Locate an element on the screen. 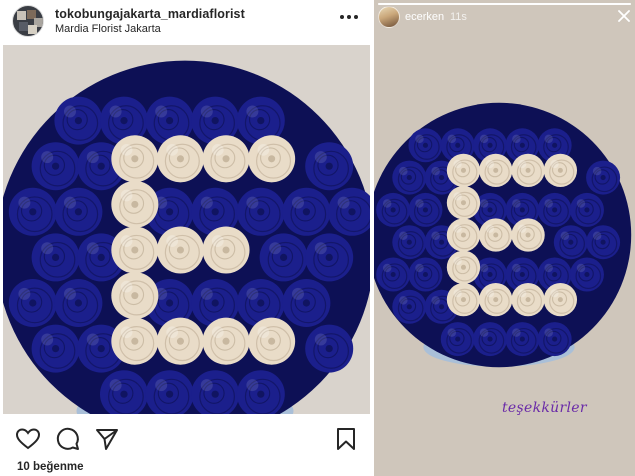 The height and width of the screenshot is (476, 635). post-location: Mardia Florist Jakarta is located at coordinates (108, 29).